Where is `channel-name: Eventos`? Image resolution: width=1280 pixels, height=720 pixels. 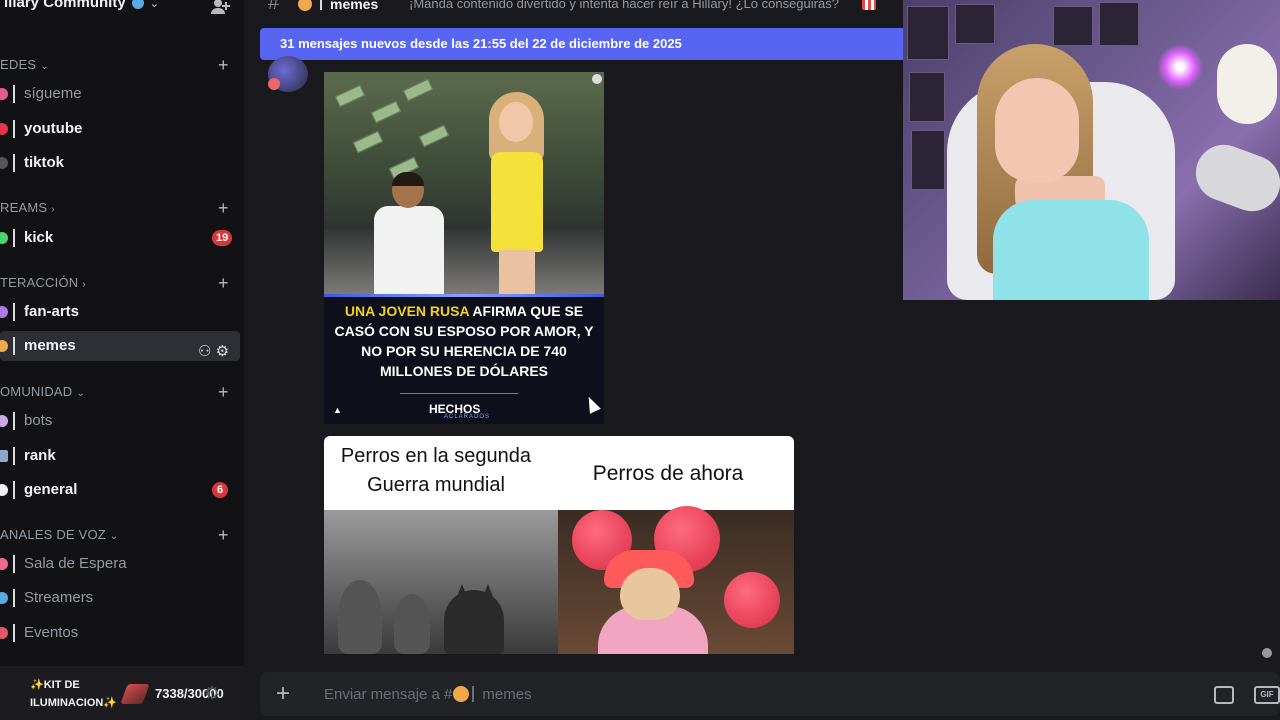 channel-name: Eventos is located at coordinates (51, 632).